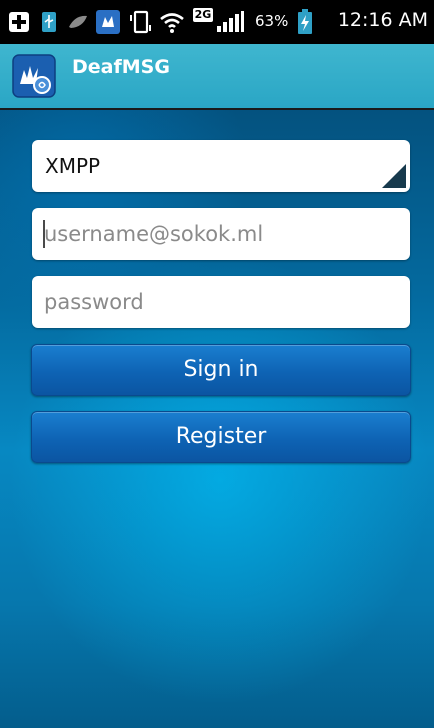 Image resolution: width=434 pixels, height=728 pixels. I want to click on status-bar: 2G 63% 12:16 AM, so click(217, 22).